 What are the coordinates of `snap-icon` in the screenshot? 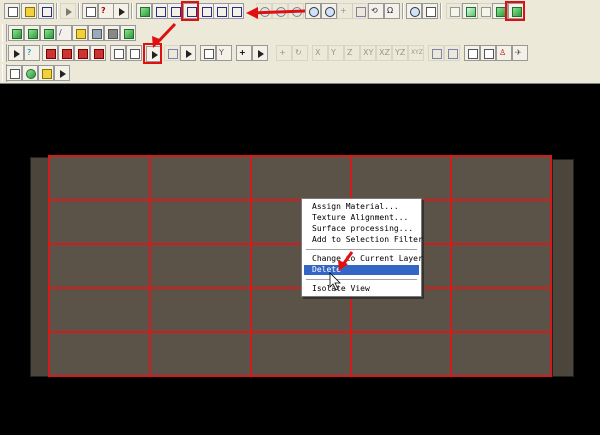 It's located at (453, 54).